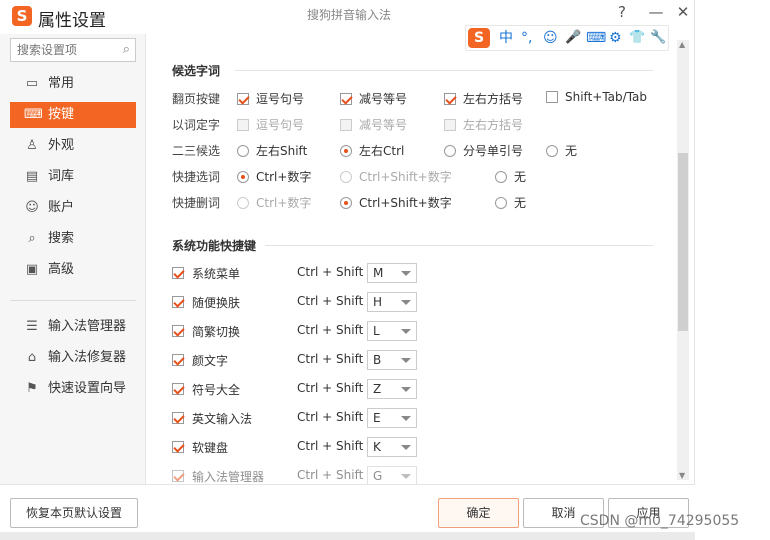  Describe the element at coordinates (392, 475) in the screenshot. I see `hotkey-key-select: G` at that location.